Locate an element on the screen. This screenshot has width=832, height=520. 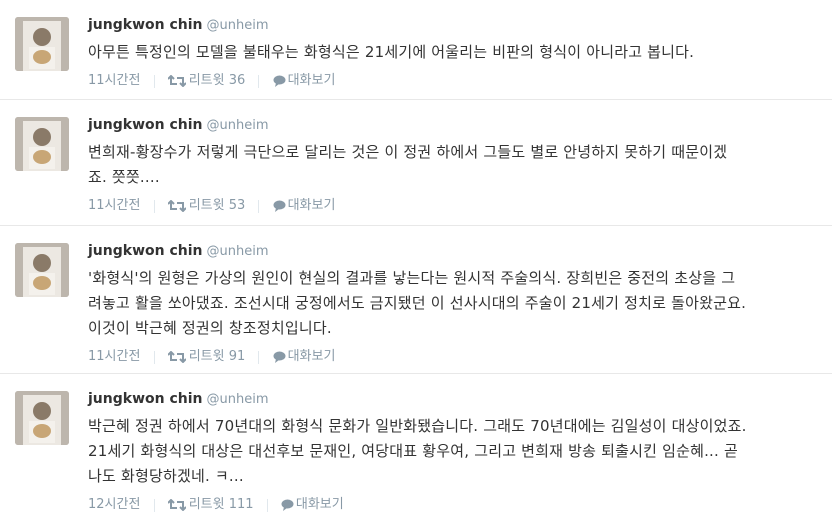
tweet-actions: 12시간전 리트윗 111 대화보기 is located at coordinates (457, 505).